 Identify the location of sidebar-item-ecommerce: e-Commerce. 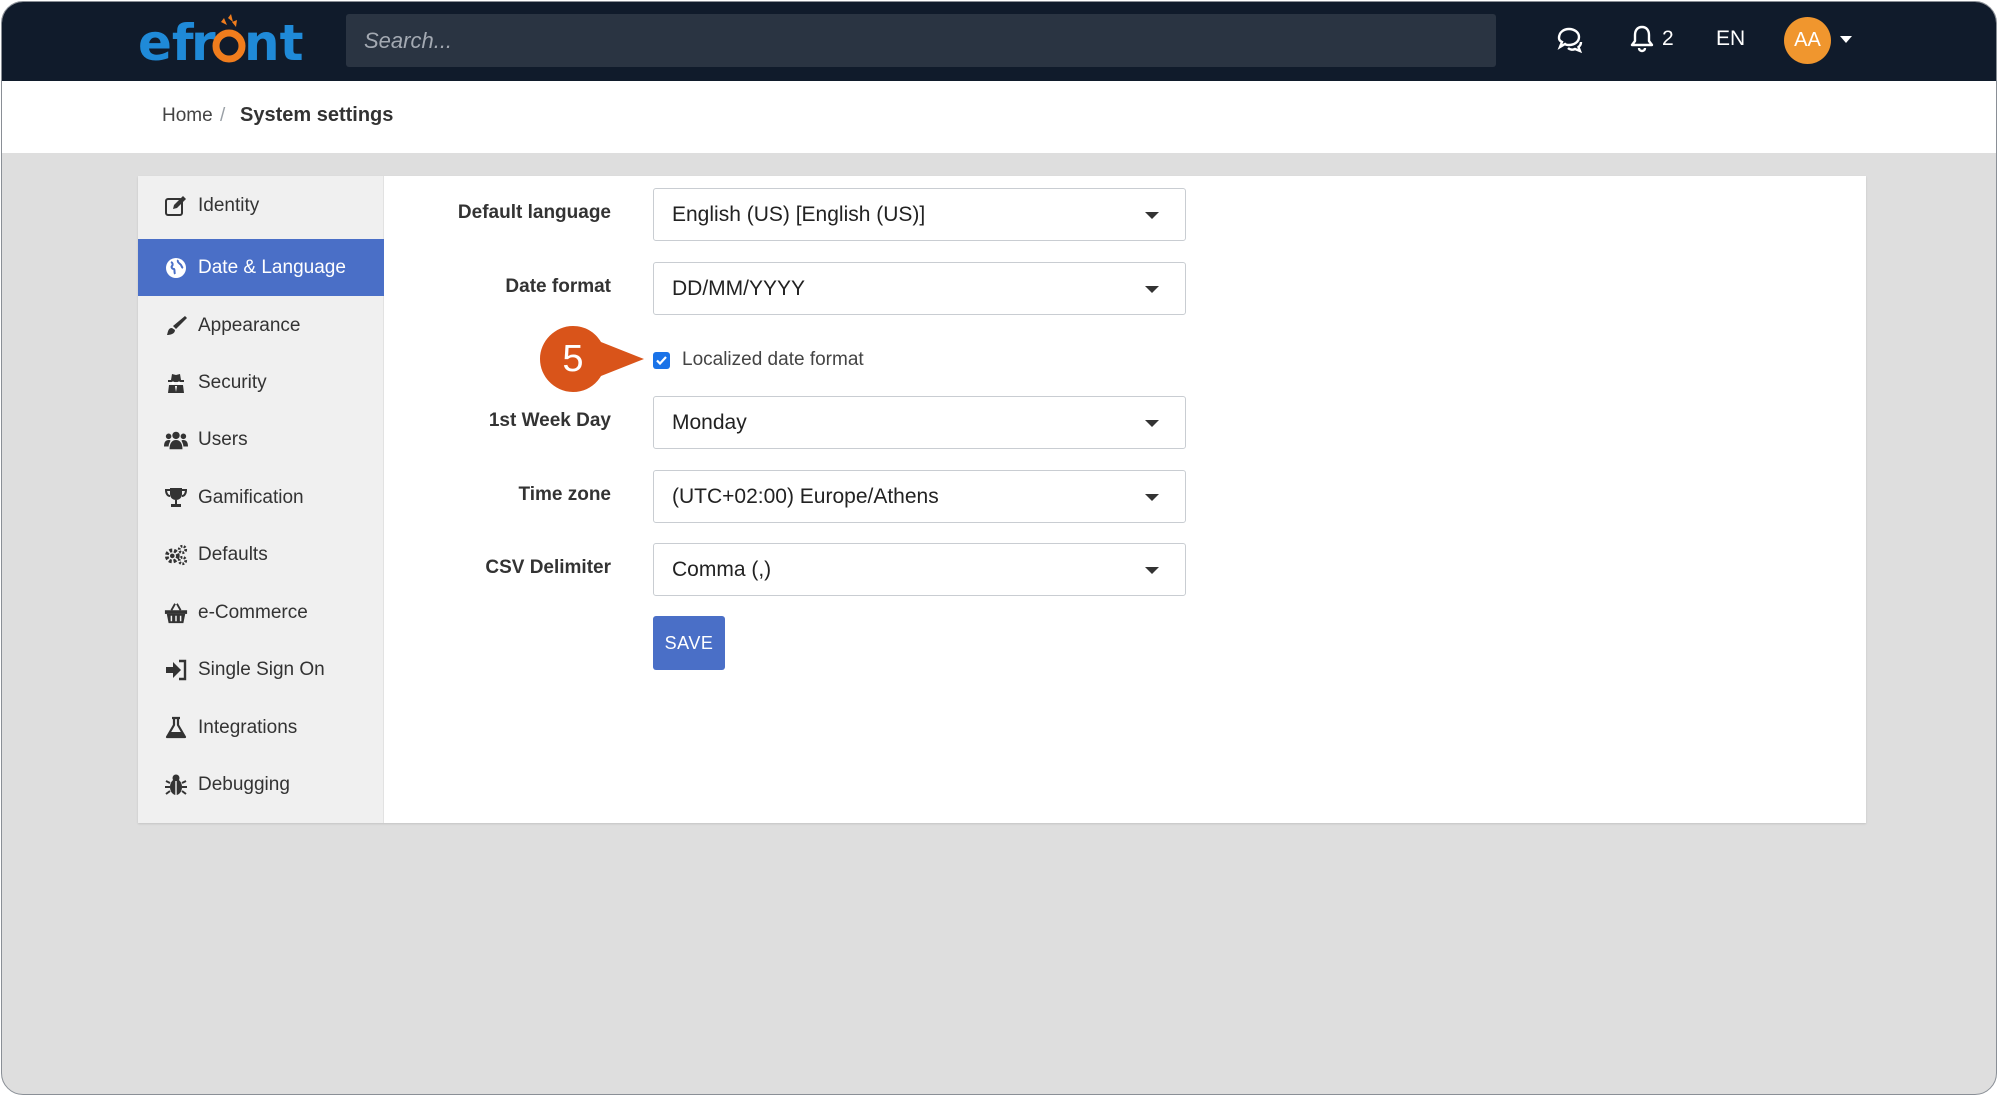
(261, 612).